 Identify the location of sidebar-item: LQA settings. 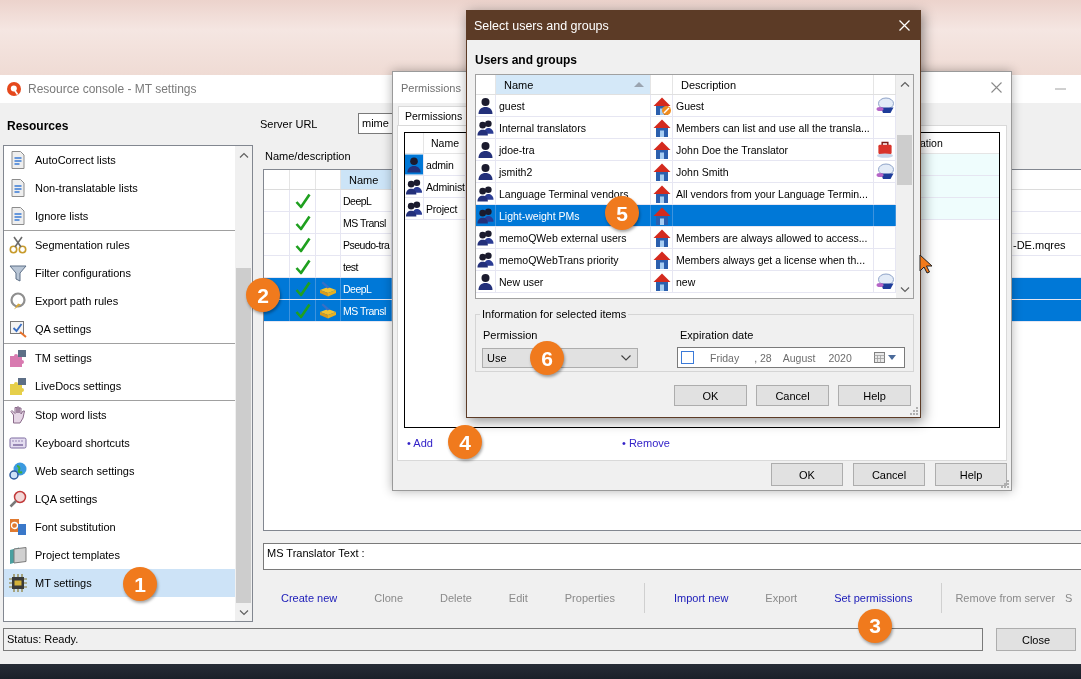
(119, 499).